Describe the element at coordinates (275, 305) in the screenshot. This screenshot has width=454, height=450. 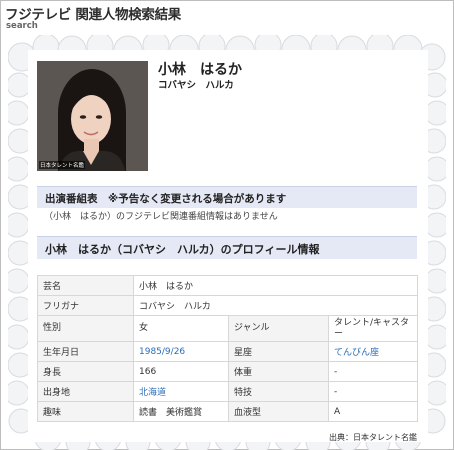
I see `profile-value: コバヤシ ハルカ` at that location.